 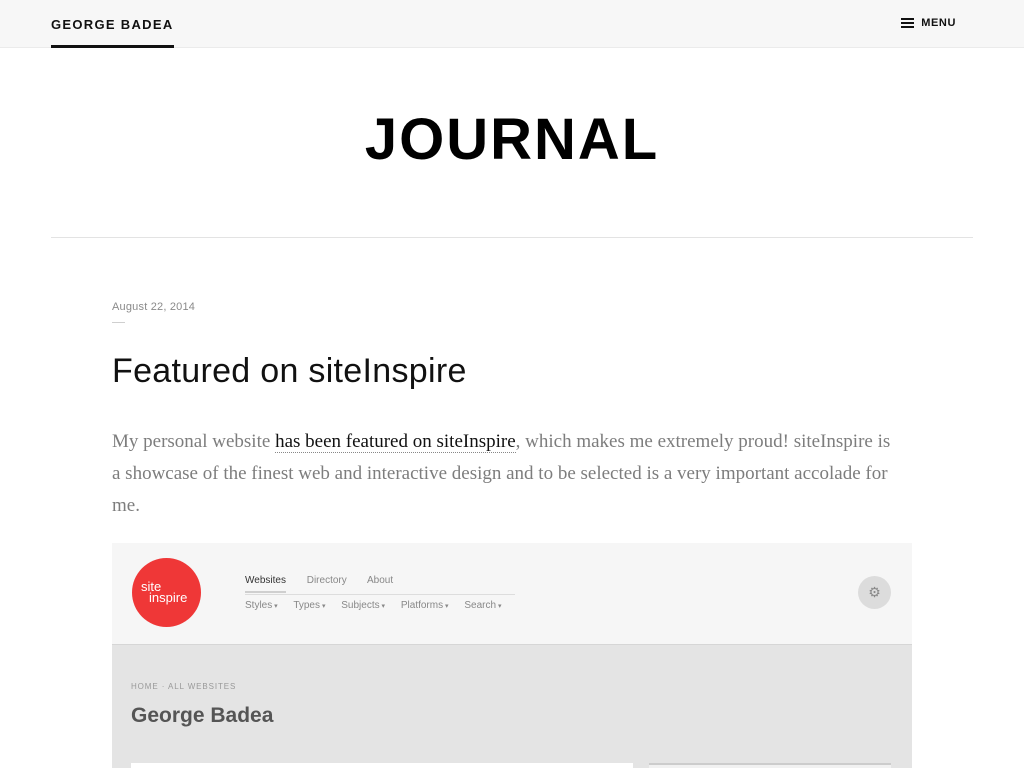 I want to click on siteinspire-logo: site inspire, so click(x=166, y=592).